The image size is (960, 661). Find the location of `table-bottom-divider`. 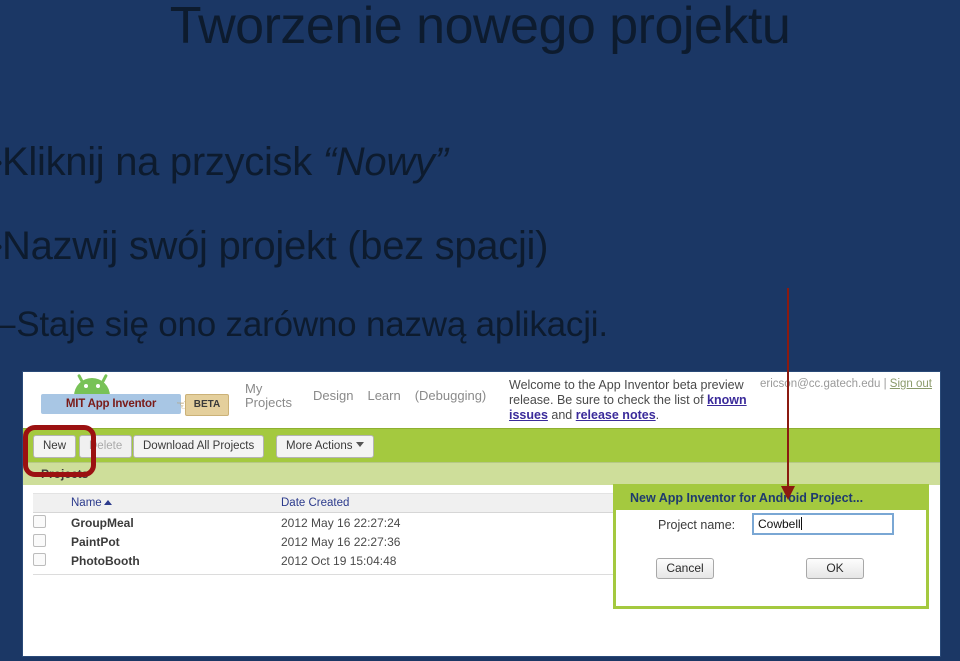

table-bottom-divider is located at coordinates (333, 574).